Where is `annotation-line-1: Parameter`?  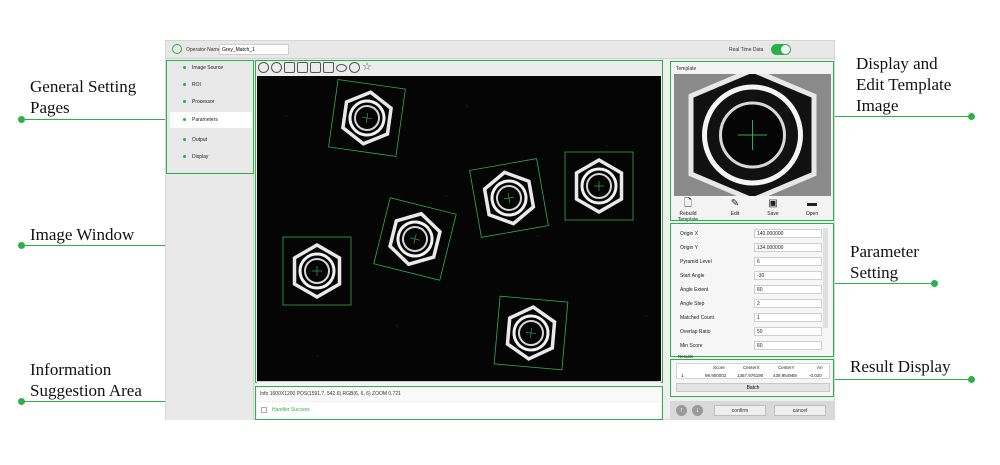 annotation-line-1: Parameter is located at coordinates (884, 251).